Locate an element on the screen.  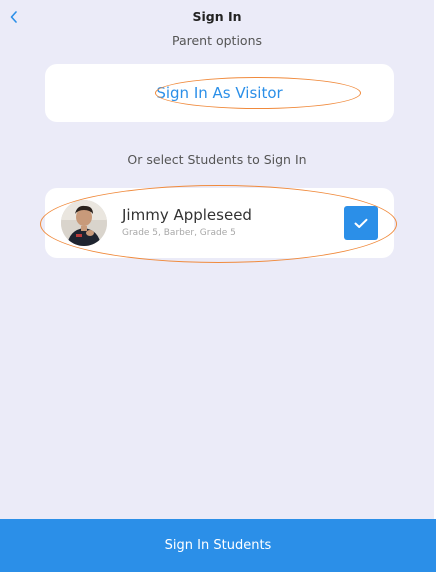
page-title: Sign In is located at coordinates (217, 16).